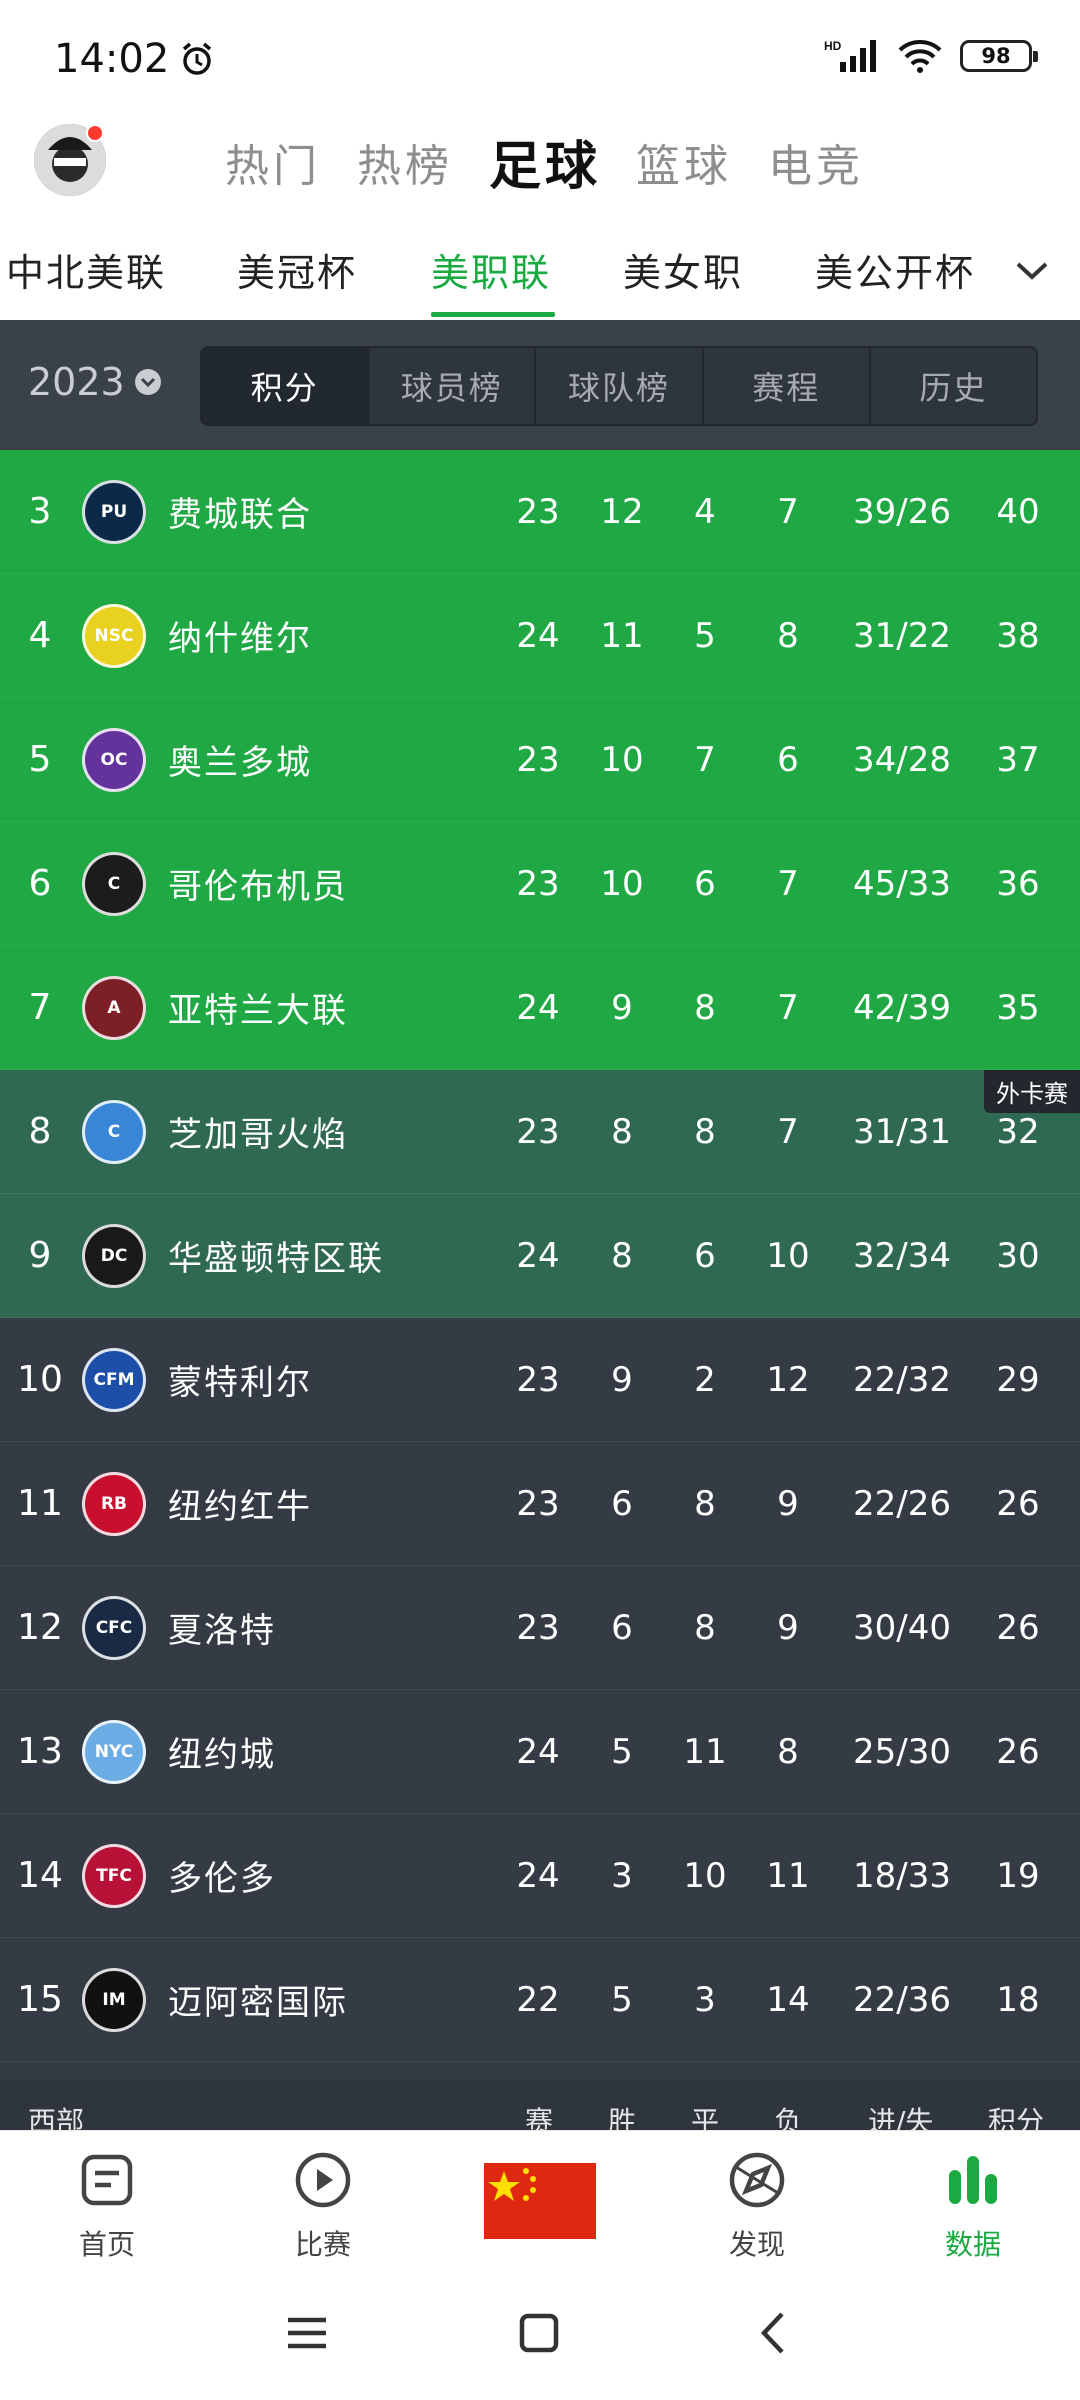 This screenshot has width=1080, height=2400. I want to click on team-logo-icon: PU, so click(114, 511).